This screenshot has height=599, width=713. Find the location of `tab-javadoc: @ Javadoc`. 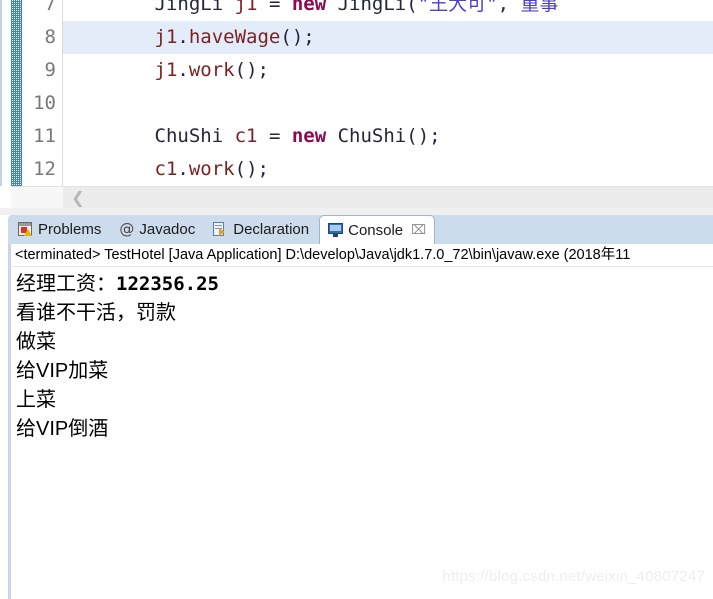

tab-javadoc: @ Javadoc is located at coordinates (157, 229).